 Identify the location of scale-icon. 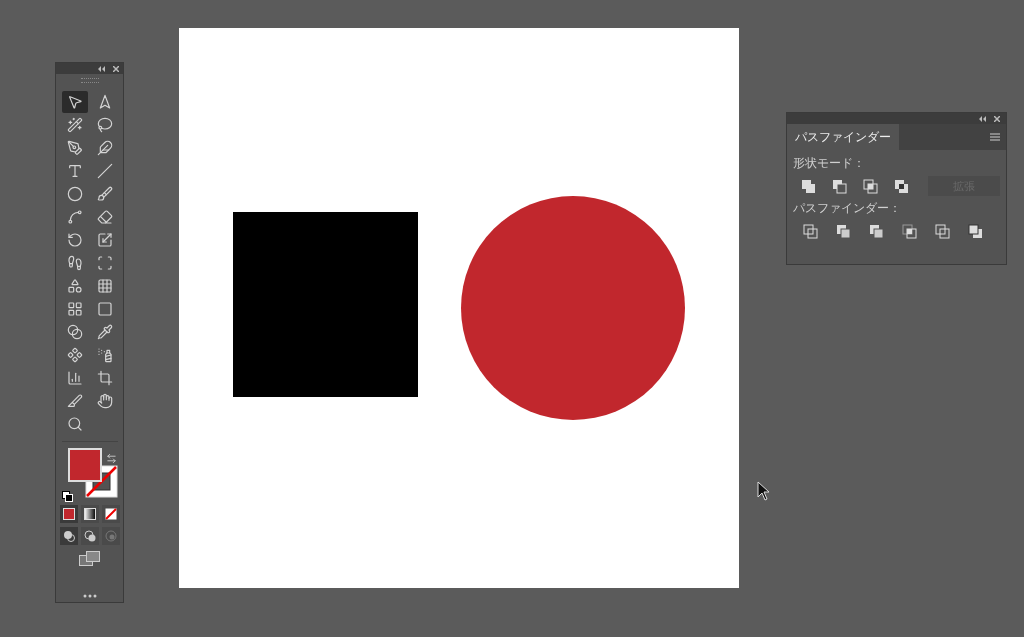
(104, 240).